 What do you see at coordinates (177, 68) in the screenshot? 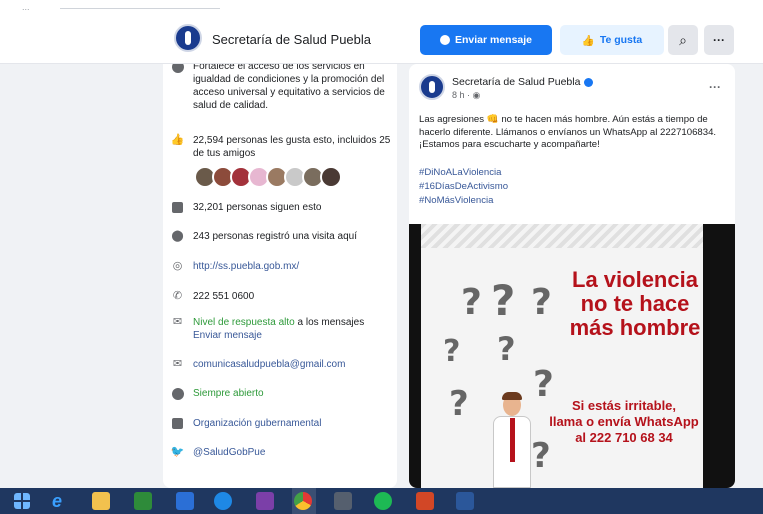
I see `info-icon` at bounding box center [177, 68].